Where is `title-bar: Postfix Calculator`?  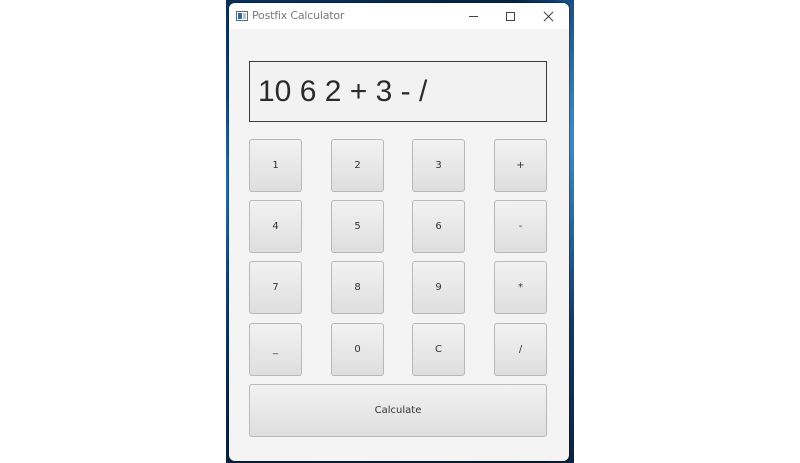
title-bar: Postfix Calculator is located at coordinates (399, 16).